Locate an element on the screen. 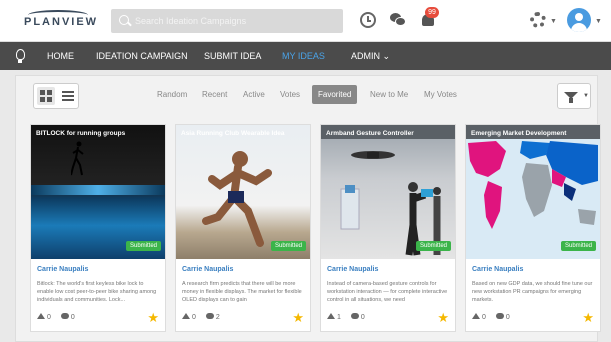 The width and height of the screenshot is (611, 342). list-view-icon is located at coordinates (68, 96).